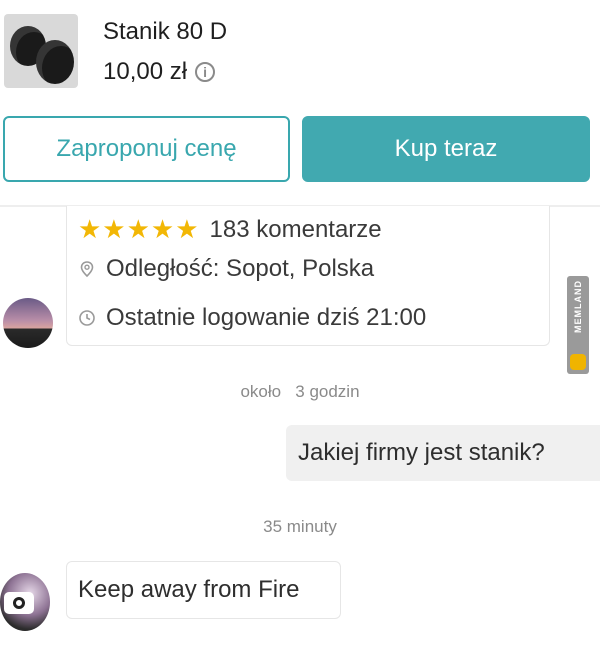 The height and width of the screenshot is (653, 600). Describe the element at coordinates (87, 269) in the screenshot. I see `location-pin-icon` at that location.